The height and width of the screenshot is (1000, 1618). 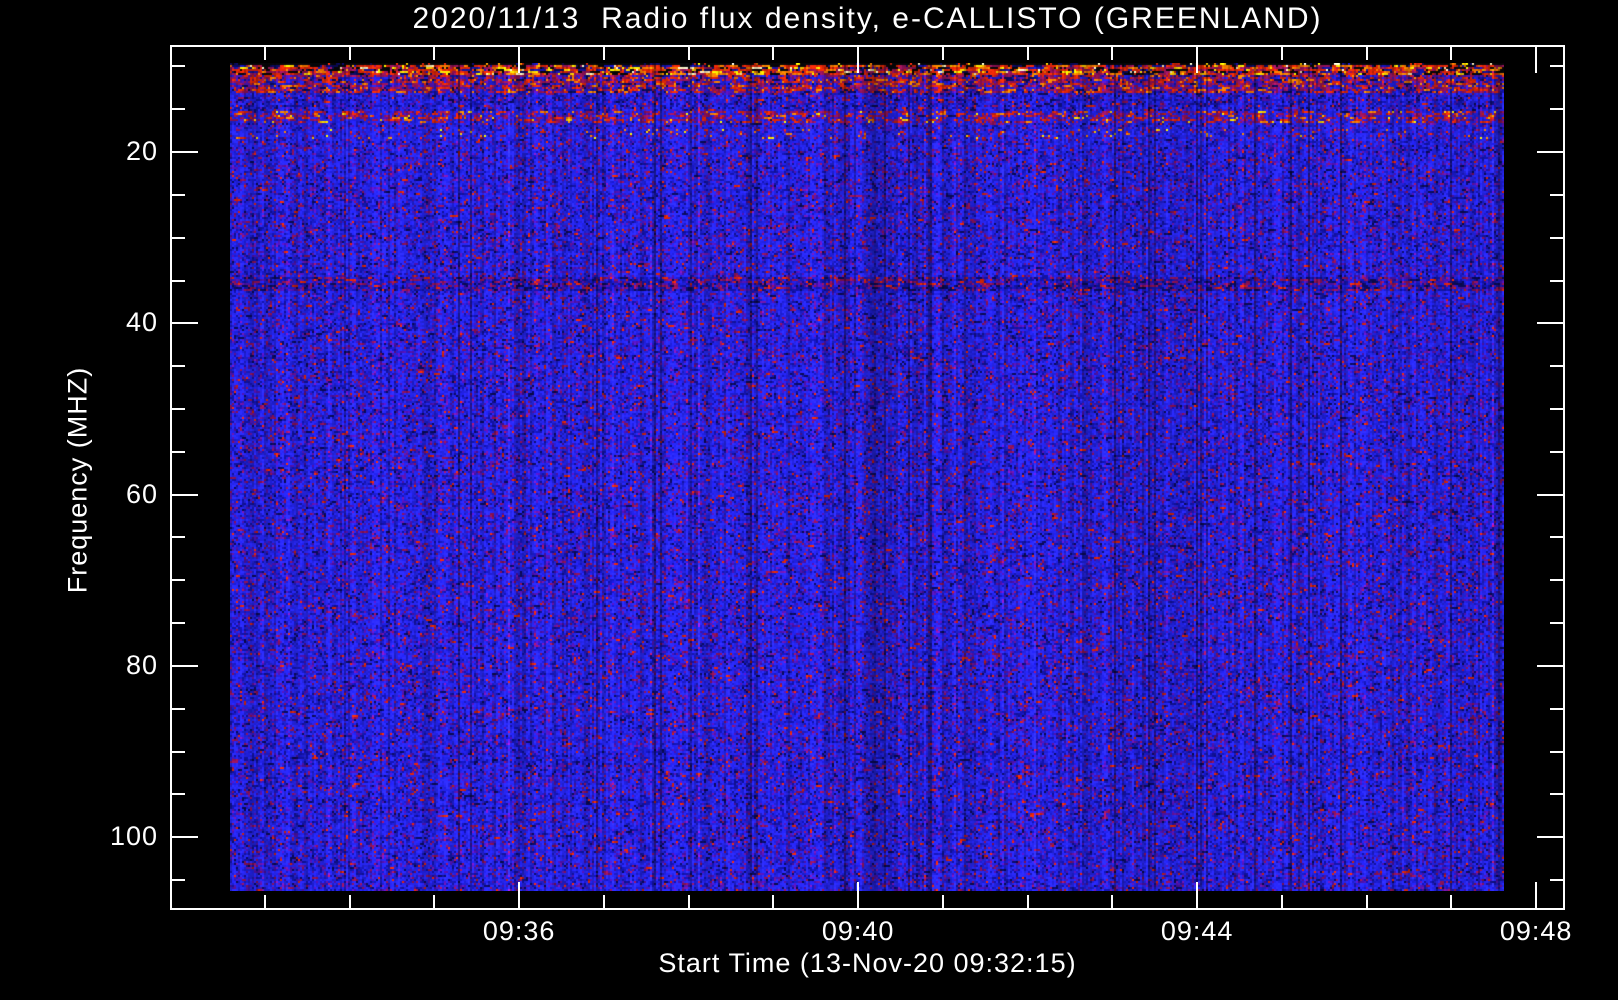 What do you see at coordinates (141, 664) in the screenshot?
I see `y-tick-label: 80` at bounding box center [141, 664].